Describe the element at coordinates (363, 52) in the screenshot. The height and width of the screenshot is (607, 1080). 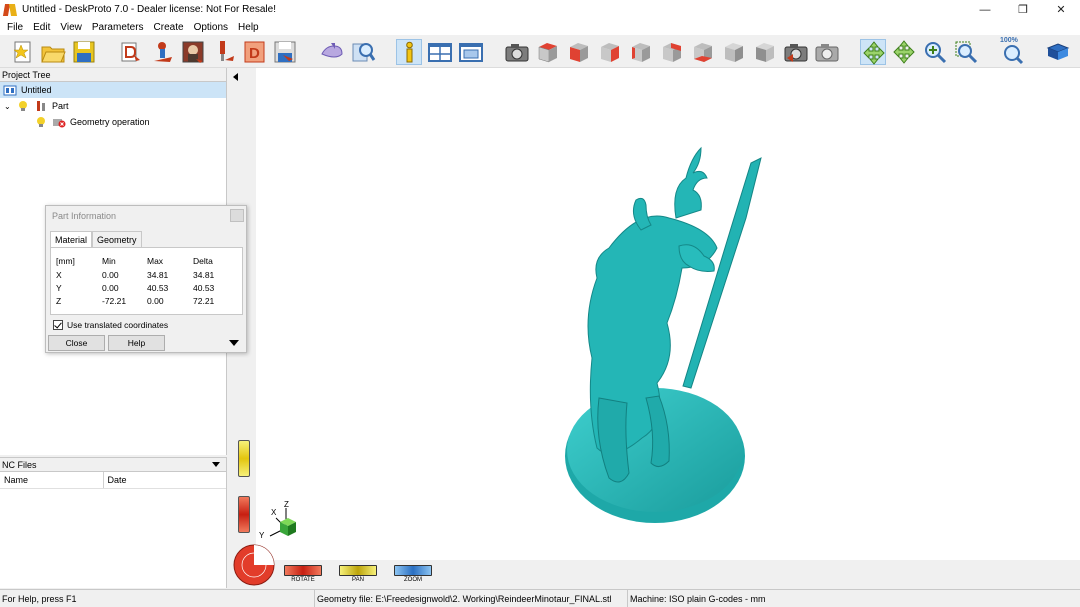
I see `preview-icon` at that location.